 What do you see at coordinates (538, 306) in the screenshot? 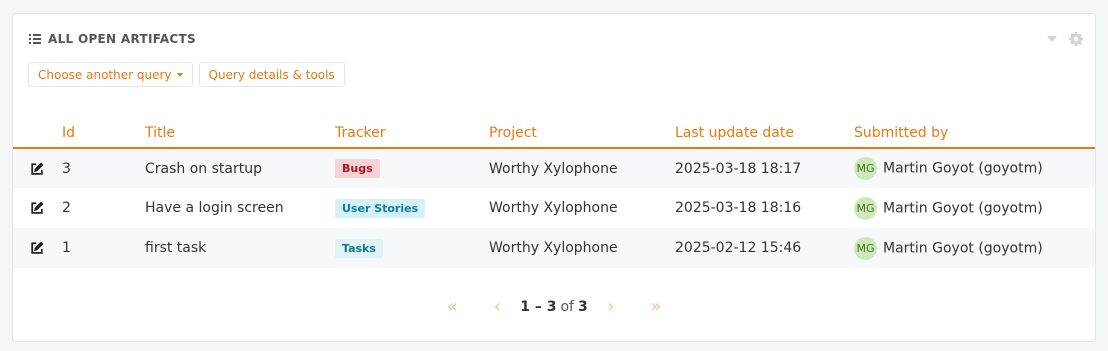
I see `page-range: 1 – 3` at bounding box center [538, 306].